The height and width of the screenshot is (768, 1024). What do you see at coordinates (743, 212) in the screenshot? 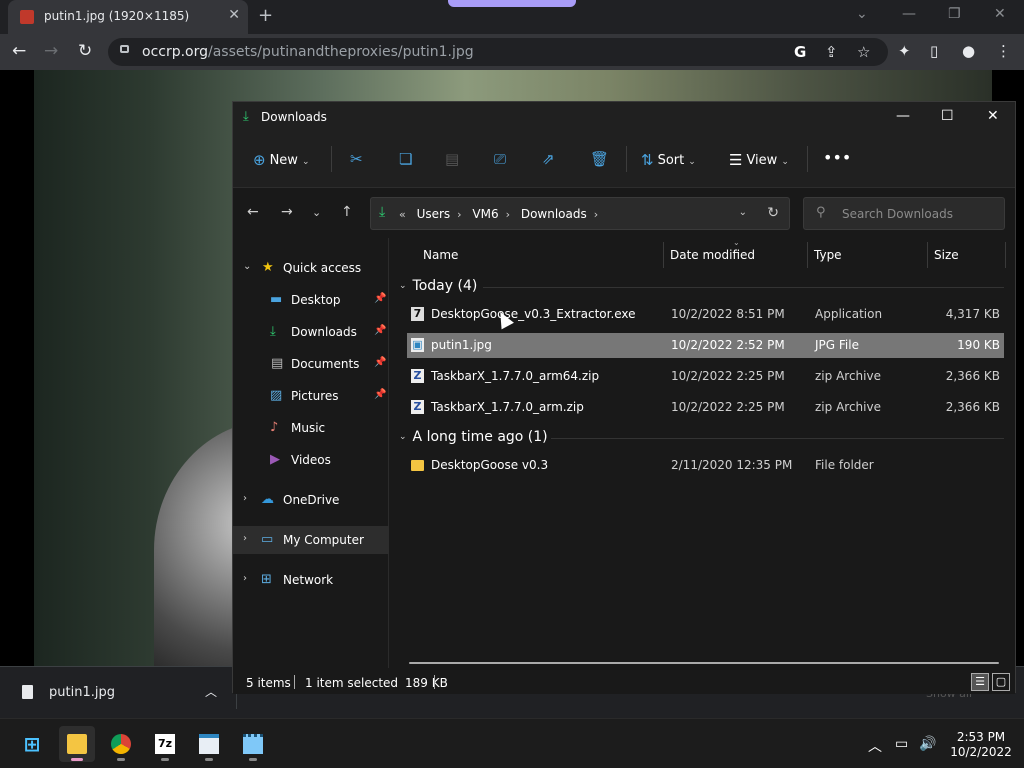
I see `address-dropdown-icon: ⌄` at bounding box center [743, 212].